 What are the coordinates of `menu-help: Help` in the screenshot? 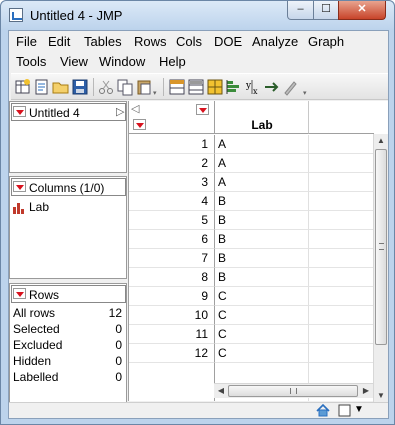 It's located at (172, 61).